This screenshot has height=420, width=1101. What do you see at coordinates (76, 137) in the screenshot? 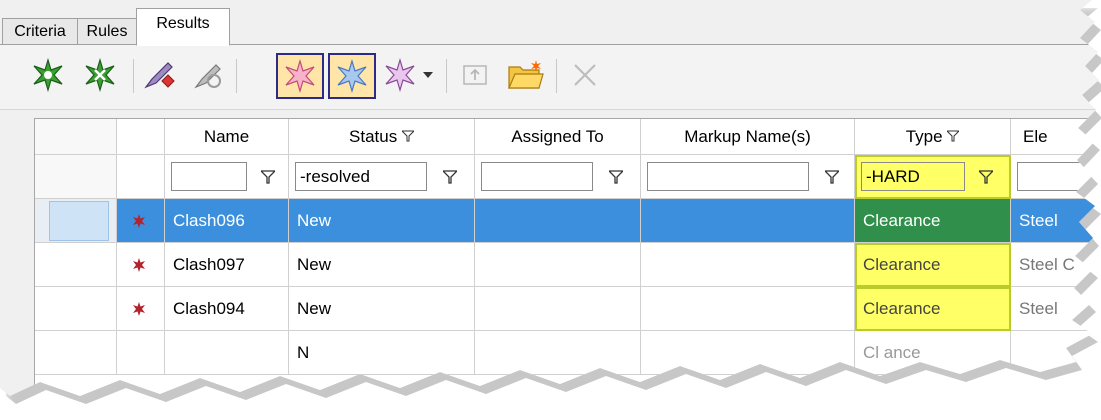
I see `corner-header` at bounding box center [76, 137].